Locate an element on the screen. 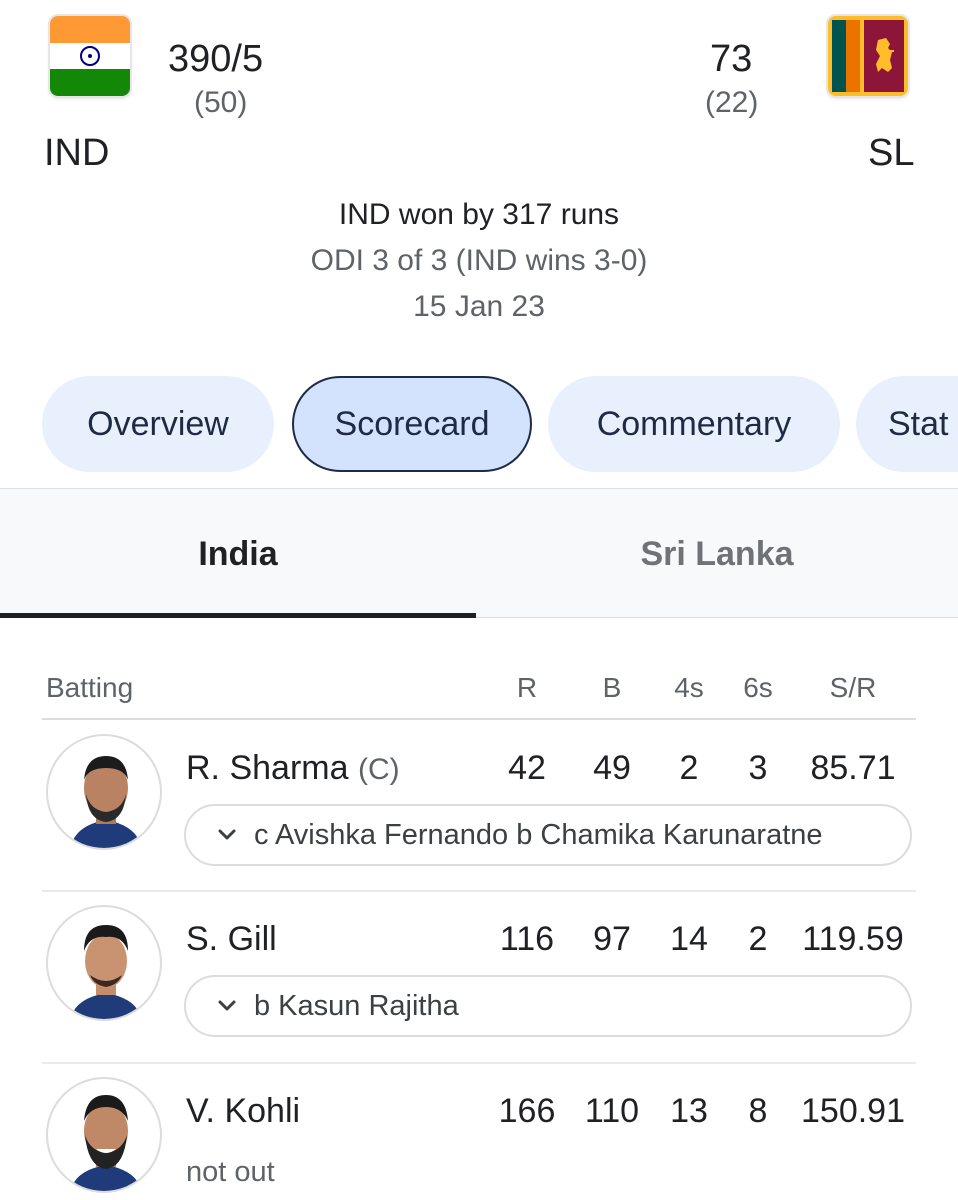  home-overs: (50) is located at coordinates (221, 102).